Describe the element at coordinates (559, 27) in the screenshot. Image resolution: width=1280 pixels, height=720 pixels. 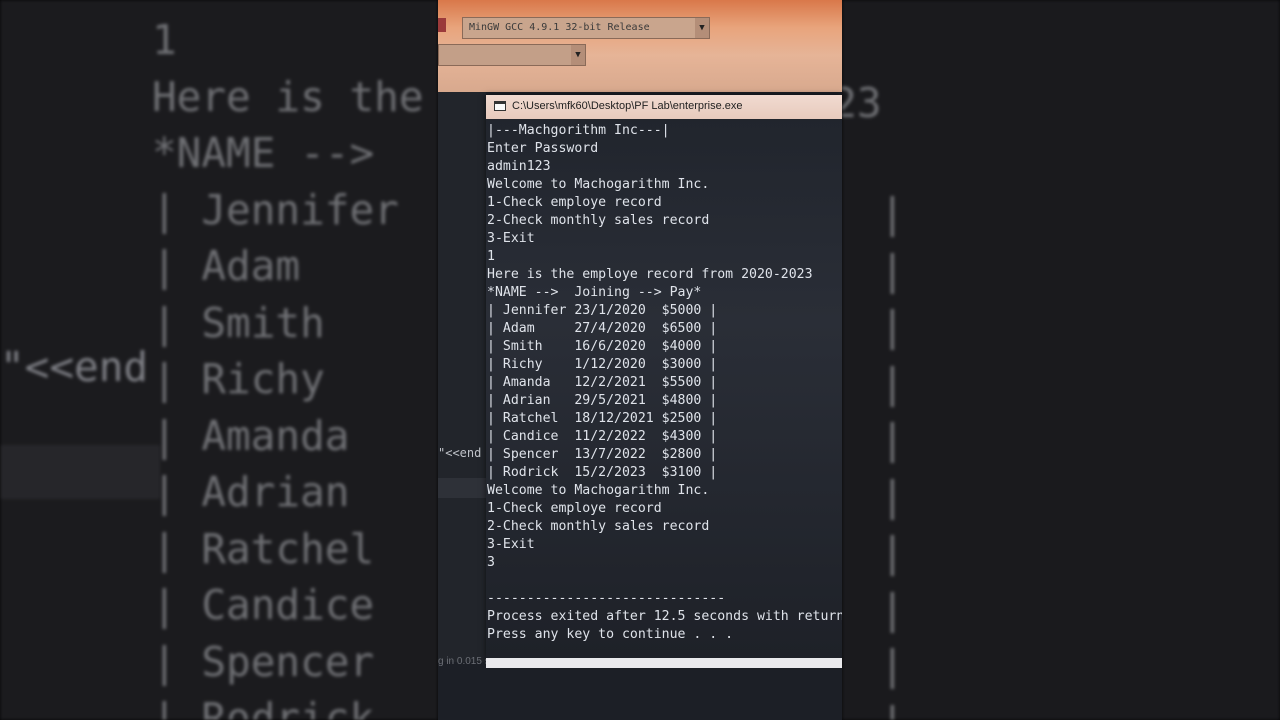
I see `compiler-select-value: MinGW GCC 4.9.1 32-bit Release` at that location.